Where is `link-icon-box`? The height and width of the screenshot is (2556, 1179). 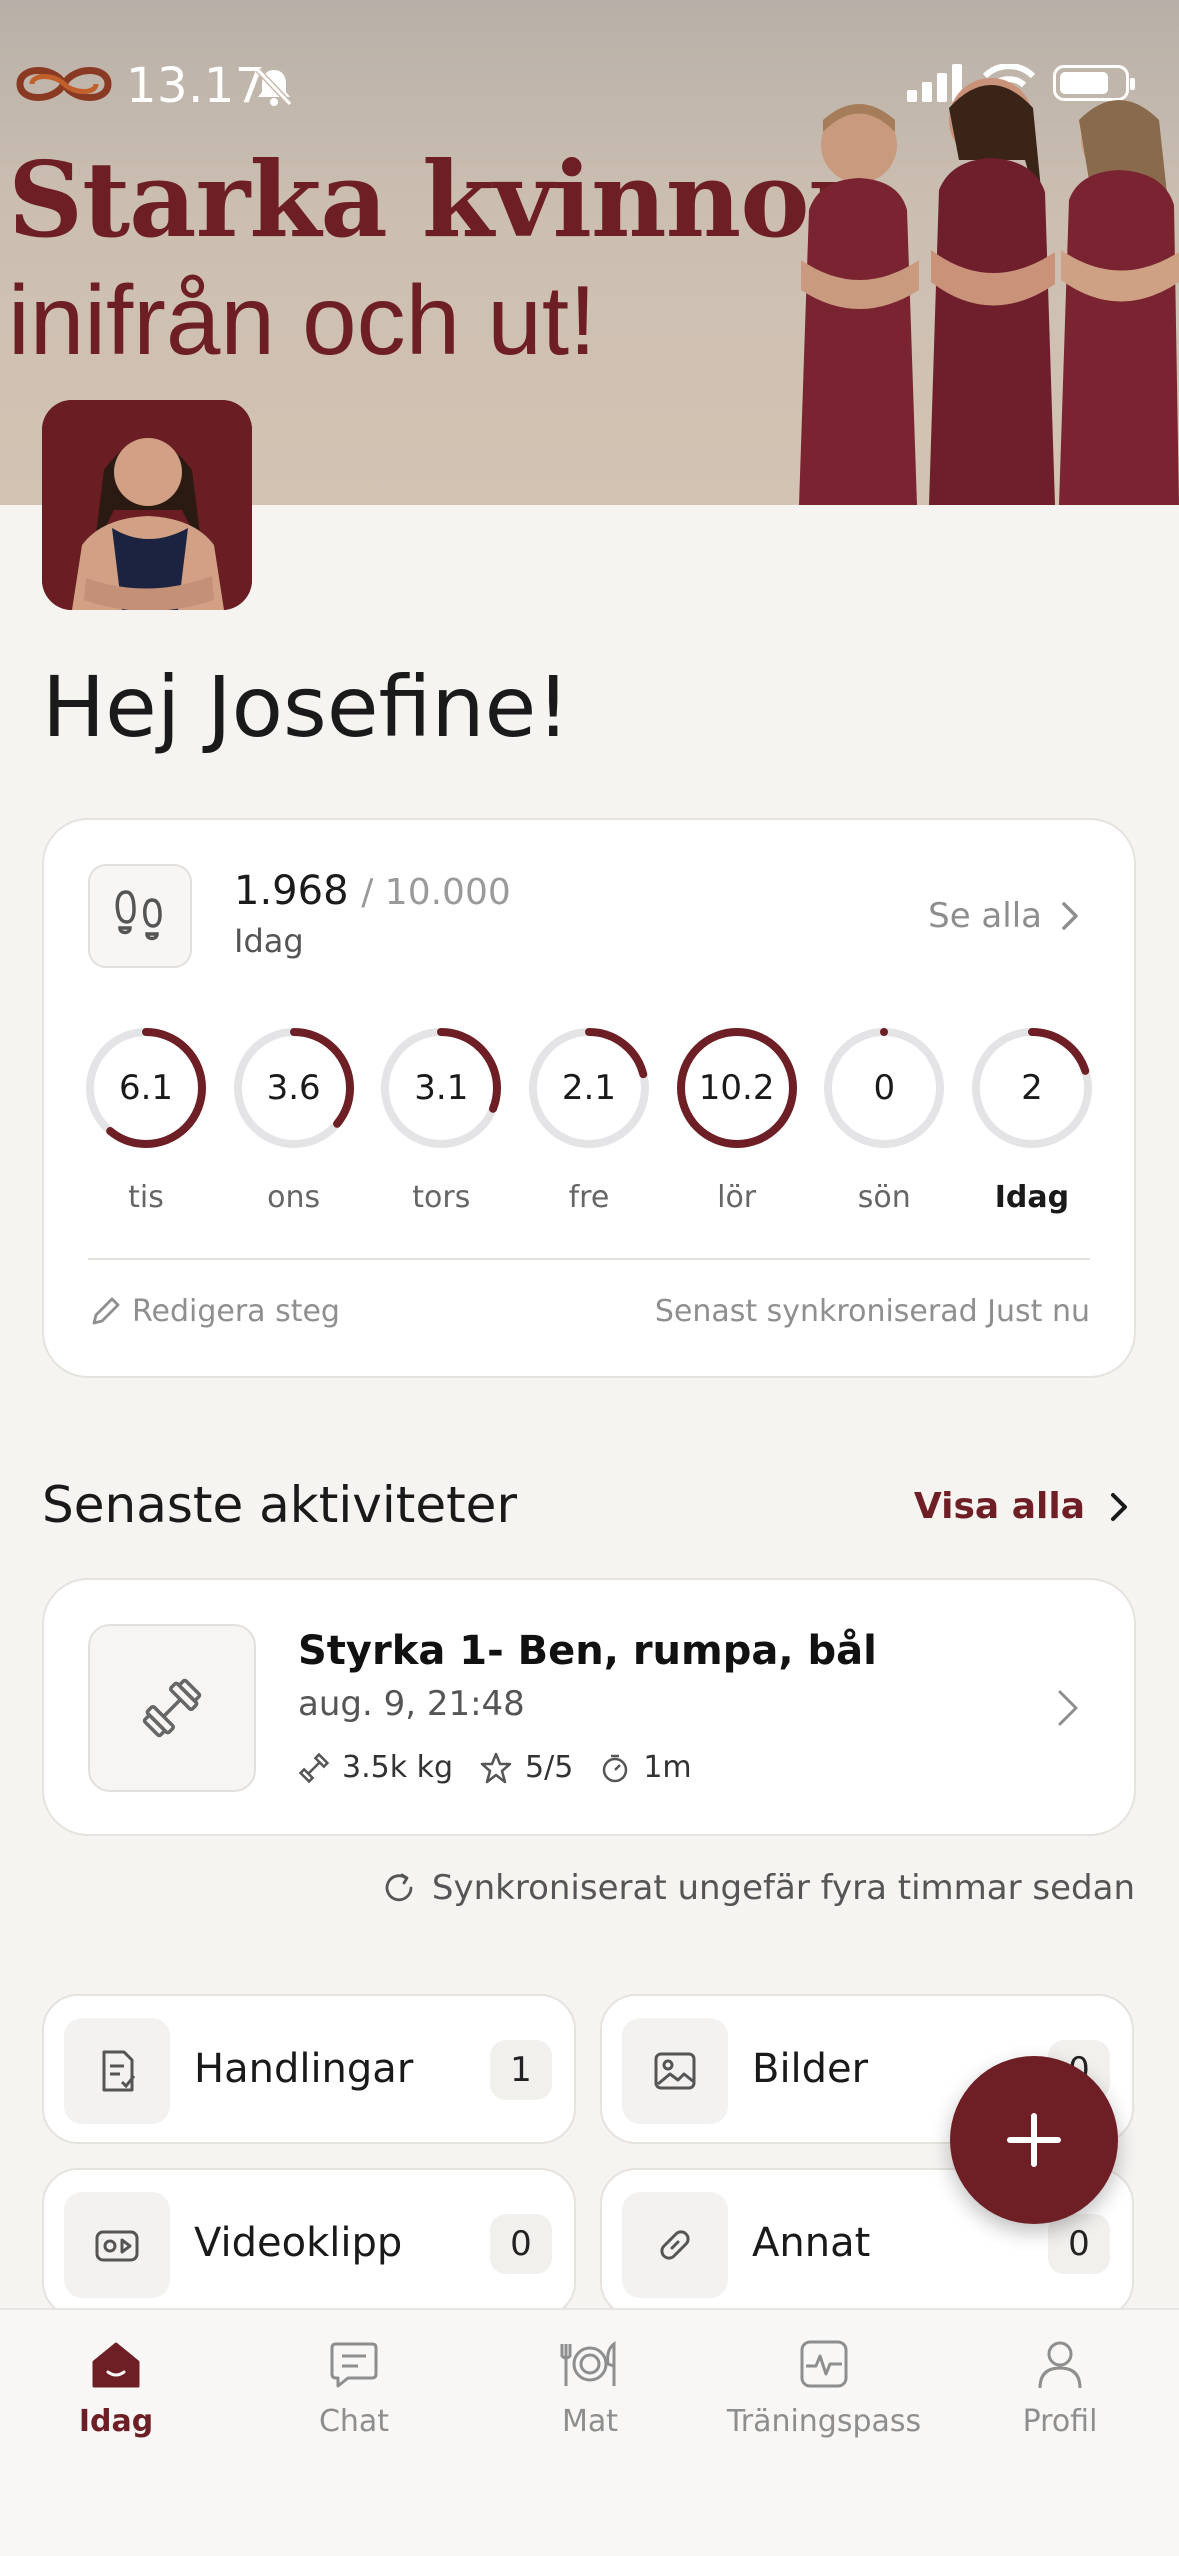 link-icon-box is located at coordinates (675, 2245).